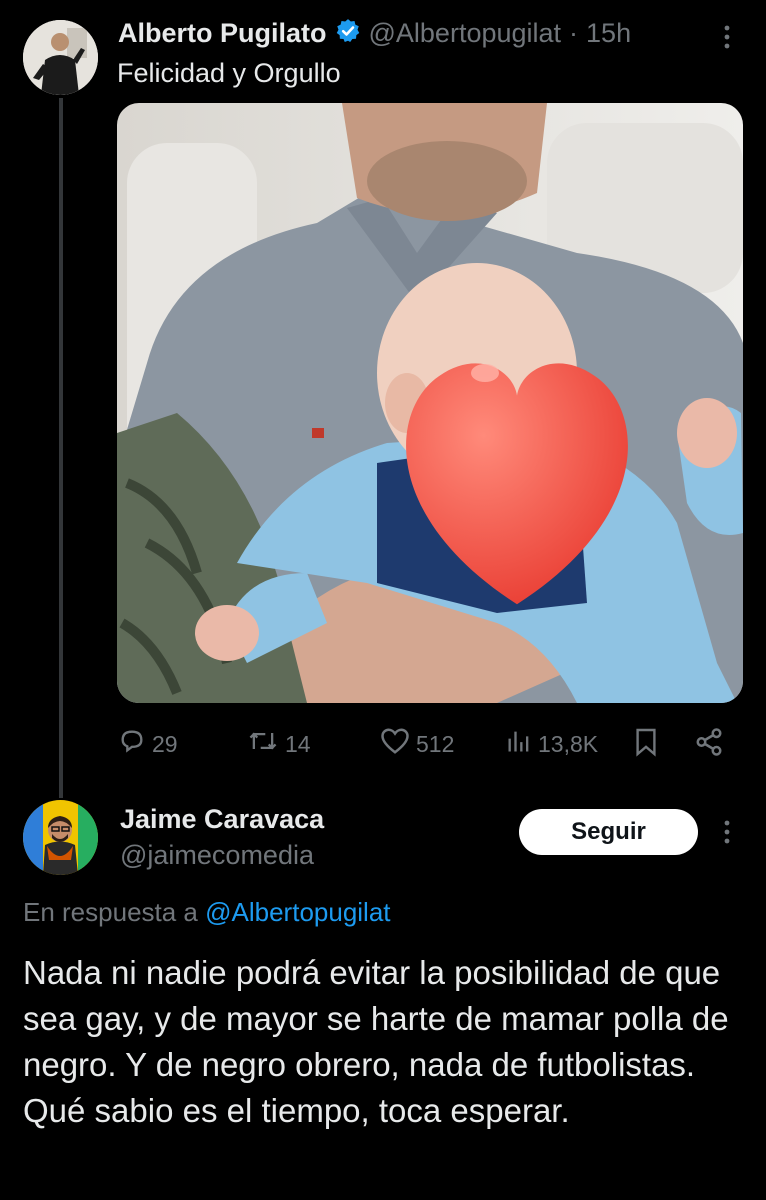 The width and height of the screenshot is (766, 1200). What do you see at coordinates (60, 57) in the screenshot?
I see `avatar-alberto` at bounding box center [60, 57].